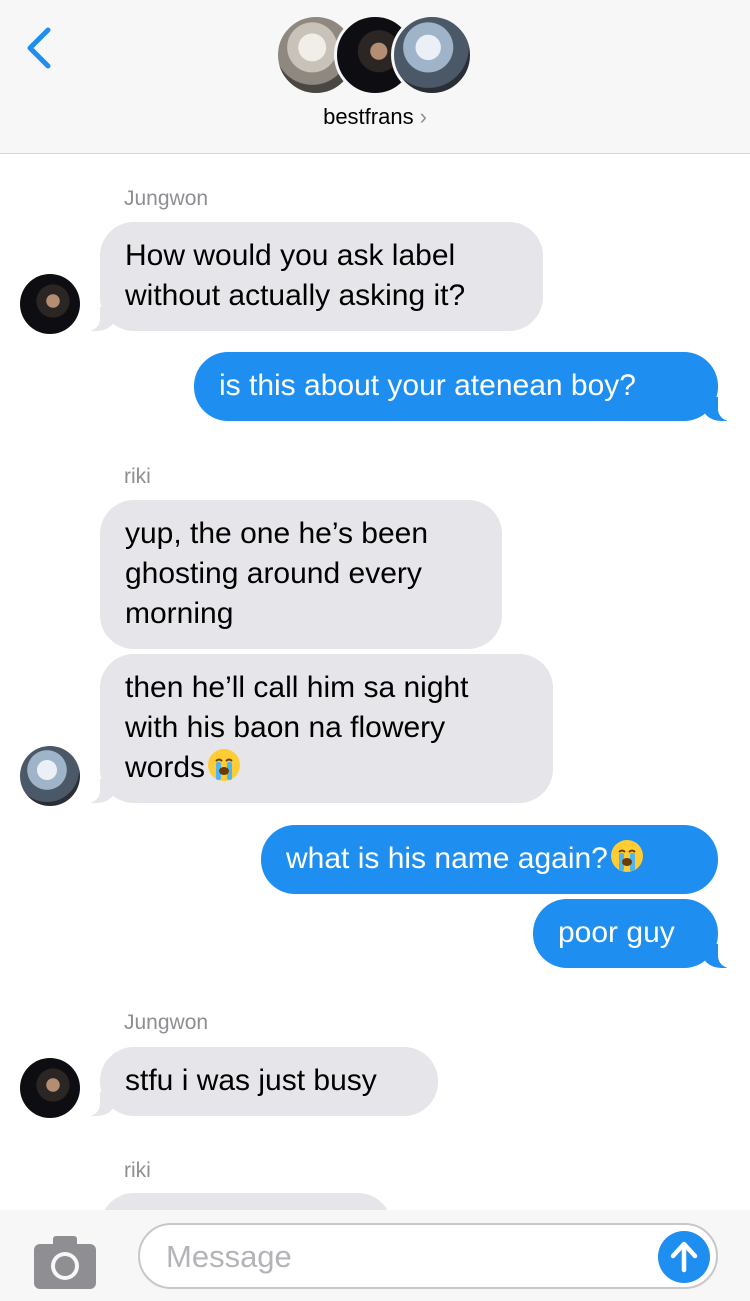  Describe the element at coordinates (447, 858) in the screenshot. I see `message-text: what is his name again?` at that location.